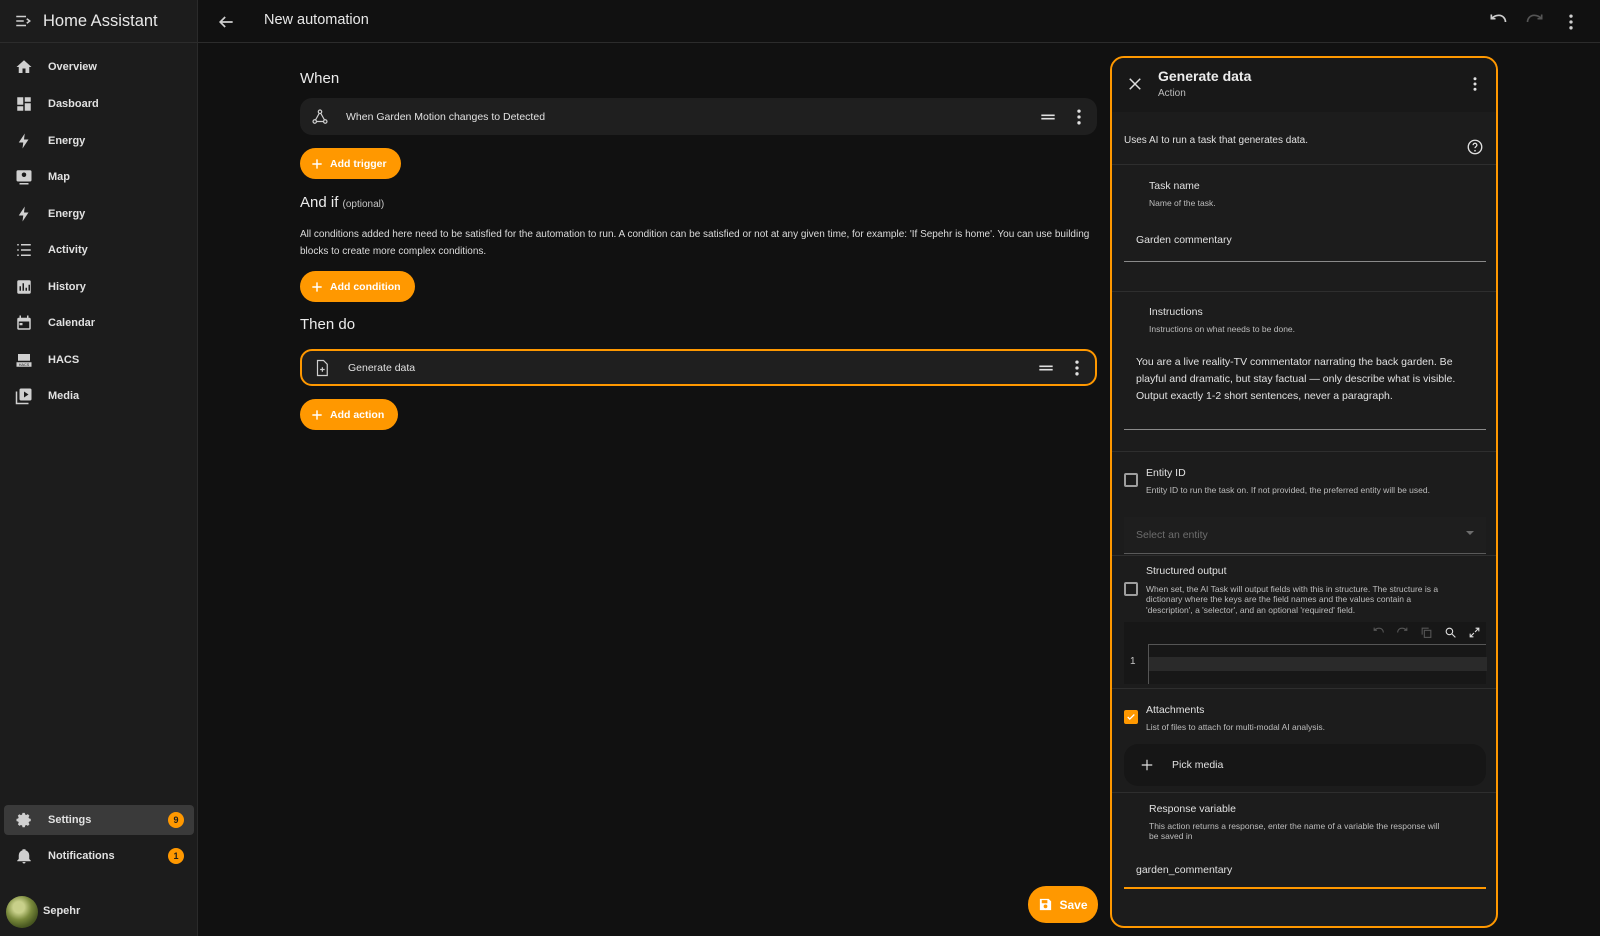  What do you see at coordinates (1046, 904) in the screenshot?
I see `floppy-disk-icon` at bounding box center [1046, 904].